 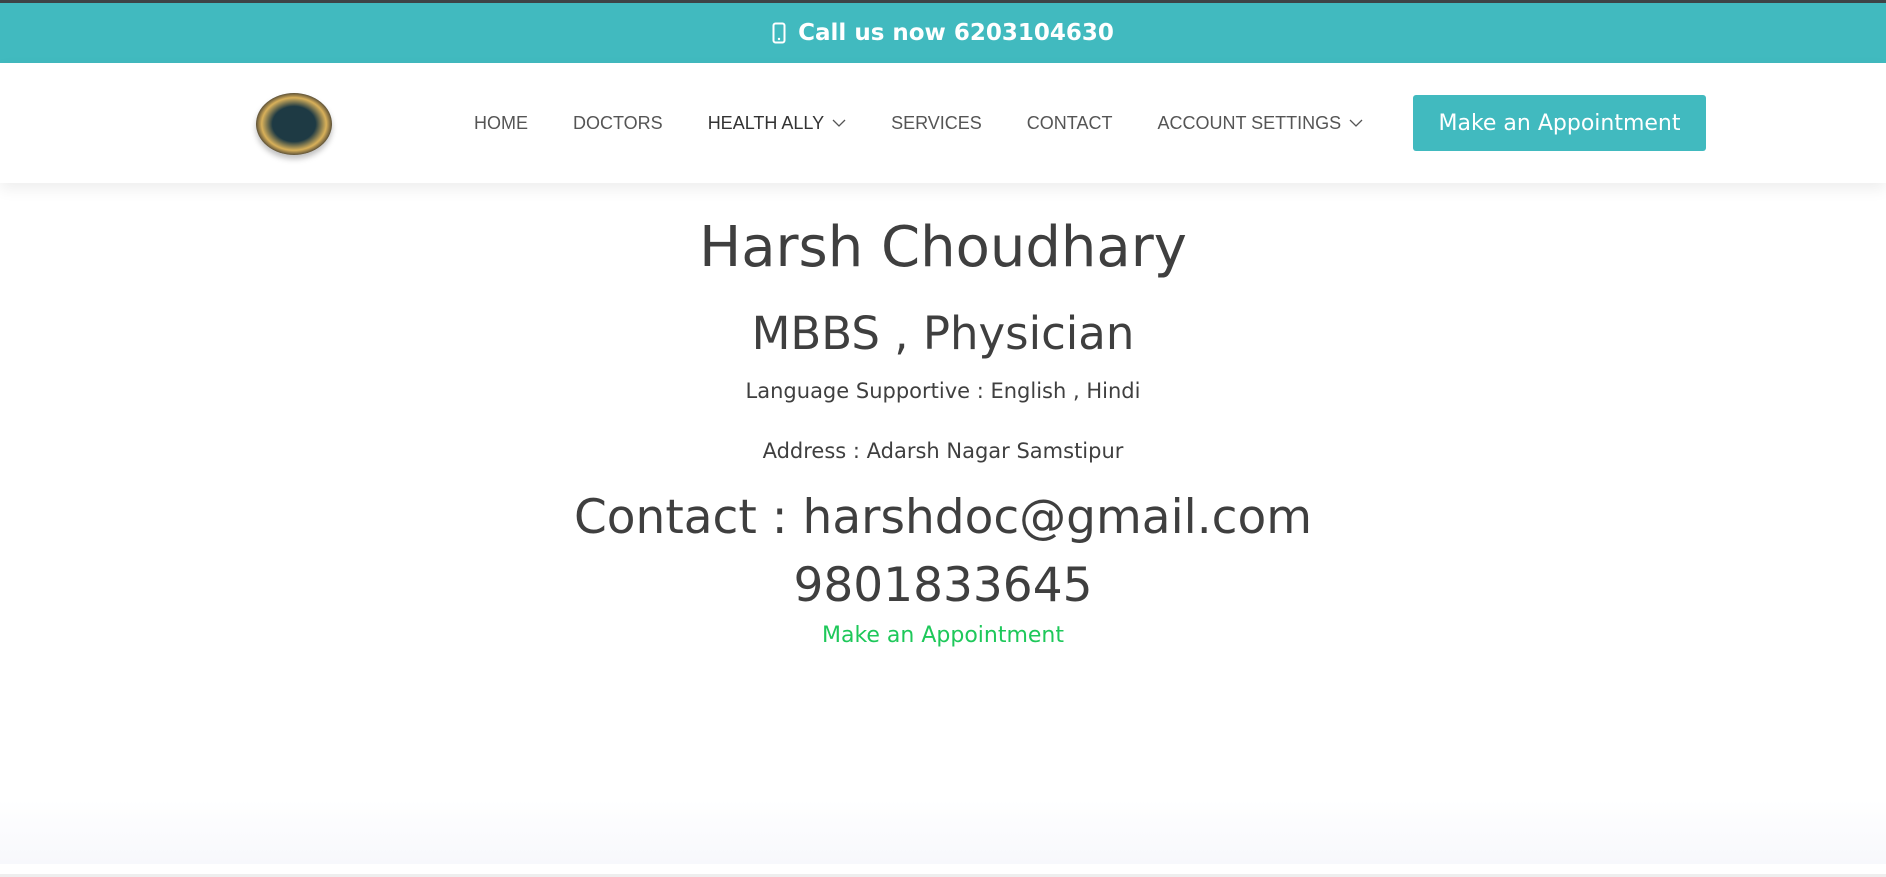 I want to click on nav-home: HOME, so click(x=501, y=123).